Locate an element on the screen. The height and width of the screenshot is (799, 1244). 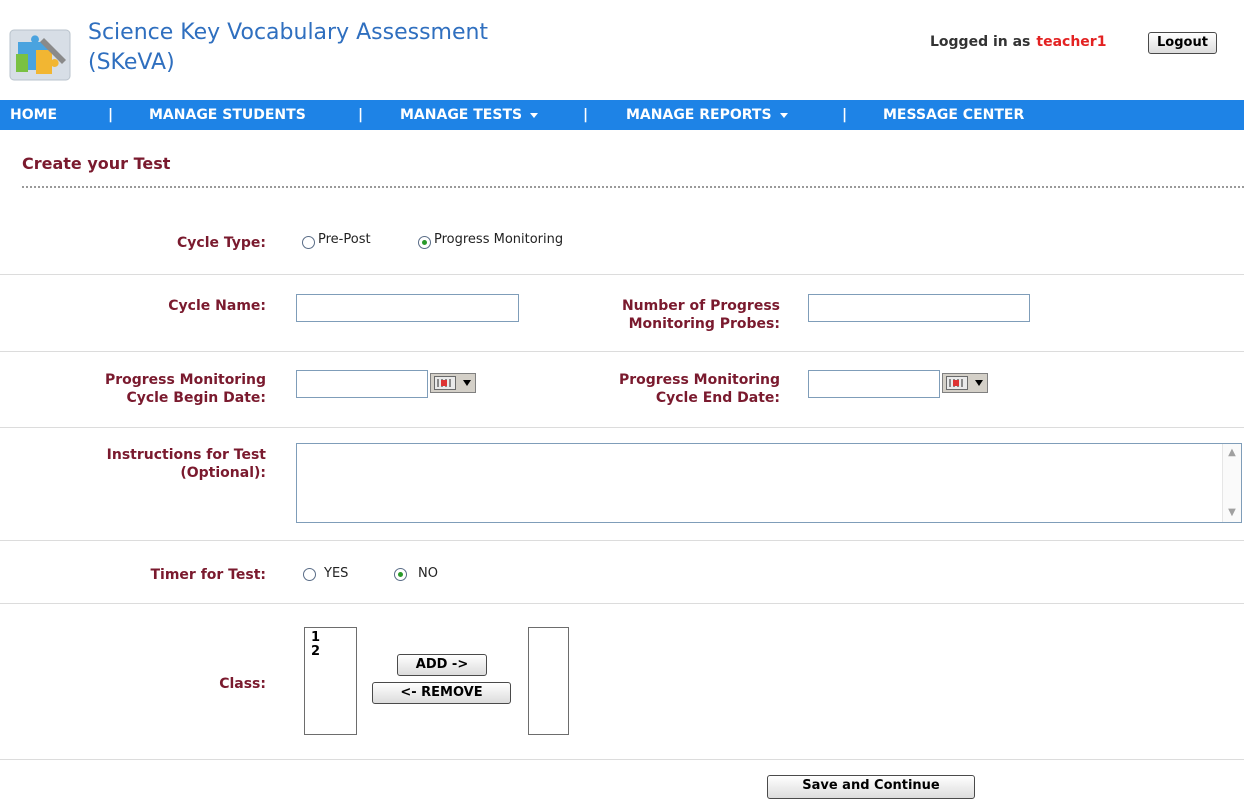
logged-in-label: Logged in as is located at coordinates (980, 42).